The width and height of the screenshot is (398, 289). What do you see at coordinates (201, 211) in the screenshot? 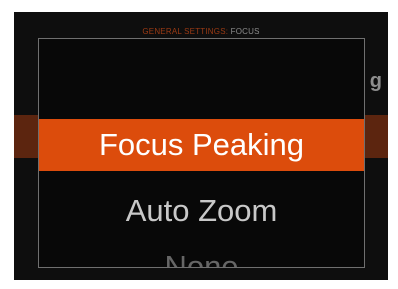
I see `option-auto-zoom: Auto Zoom` at bounding box center [201, 211].